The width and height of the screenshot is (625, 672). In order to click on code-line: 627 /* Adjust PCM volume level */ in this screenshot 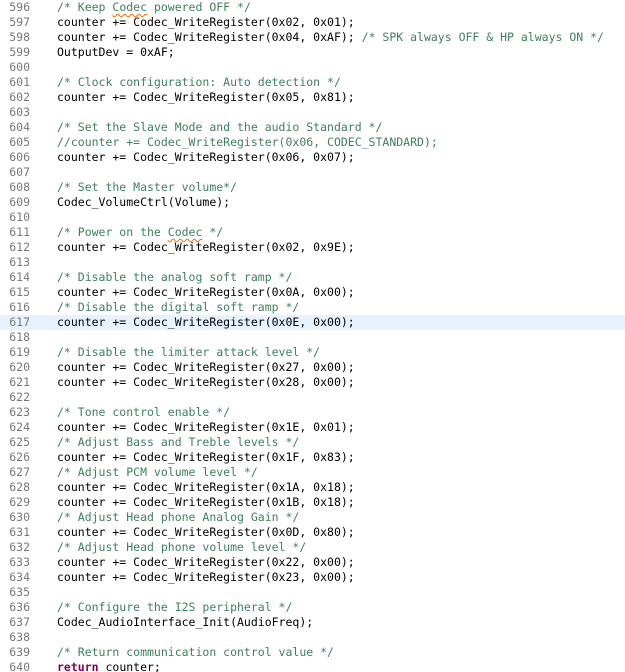, I will do `click(312, 472)`.